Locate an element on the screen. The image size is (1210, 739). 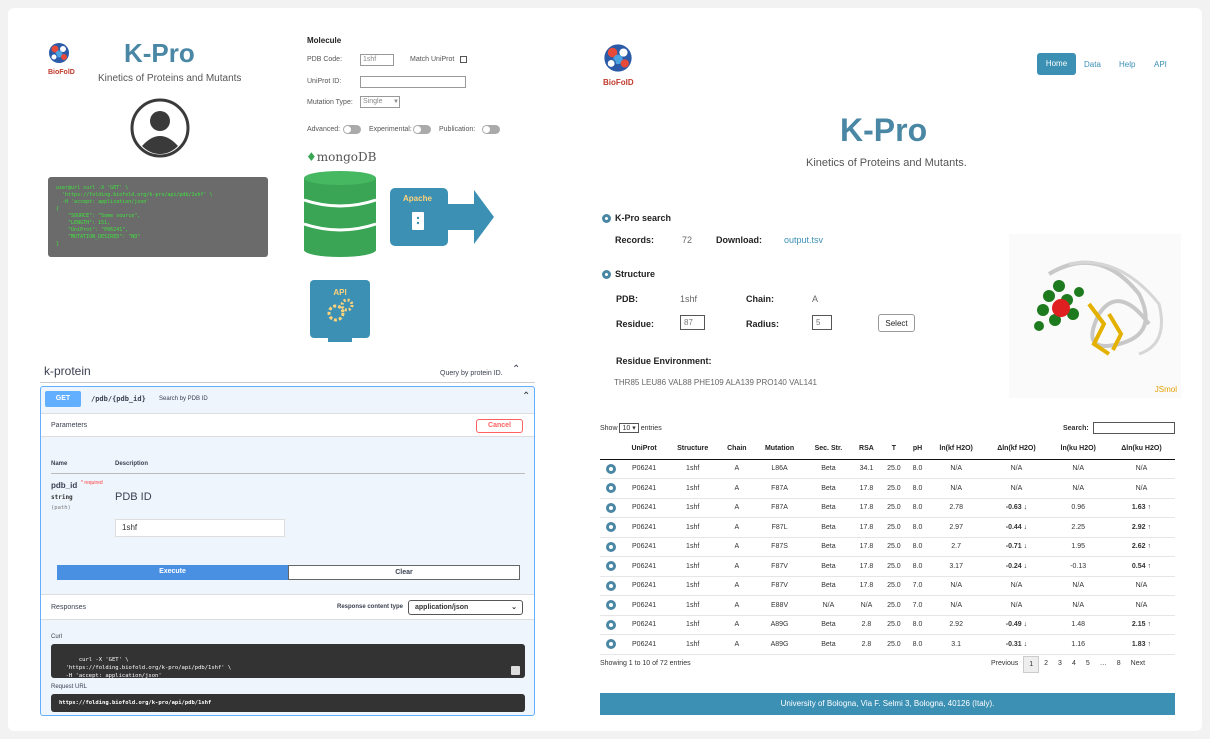
table-cell: F87S is located at coordinates (779, 547).